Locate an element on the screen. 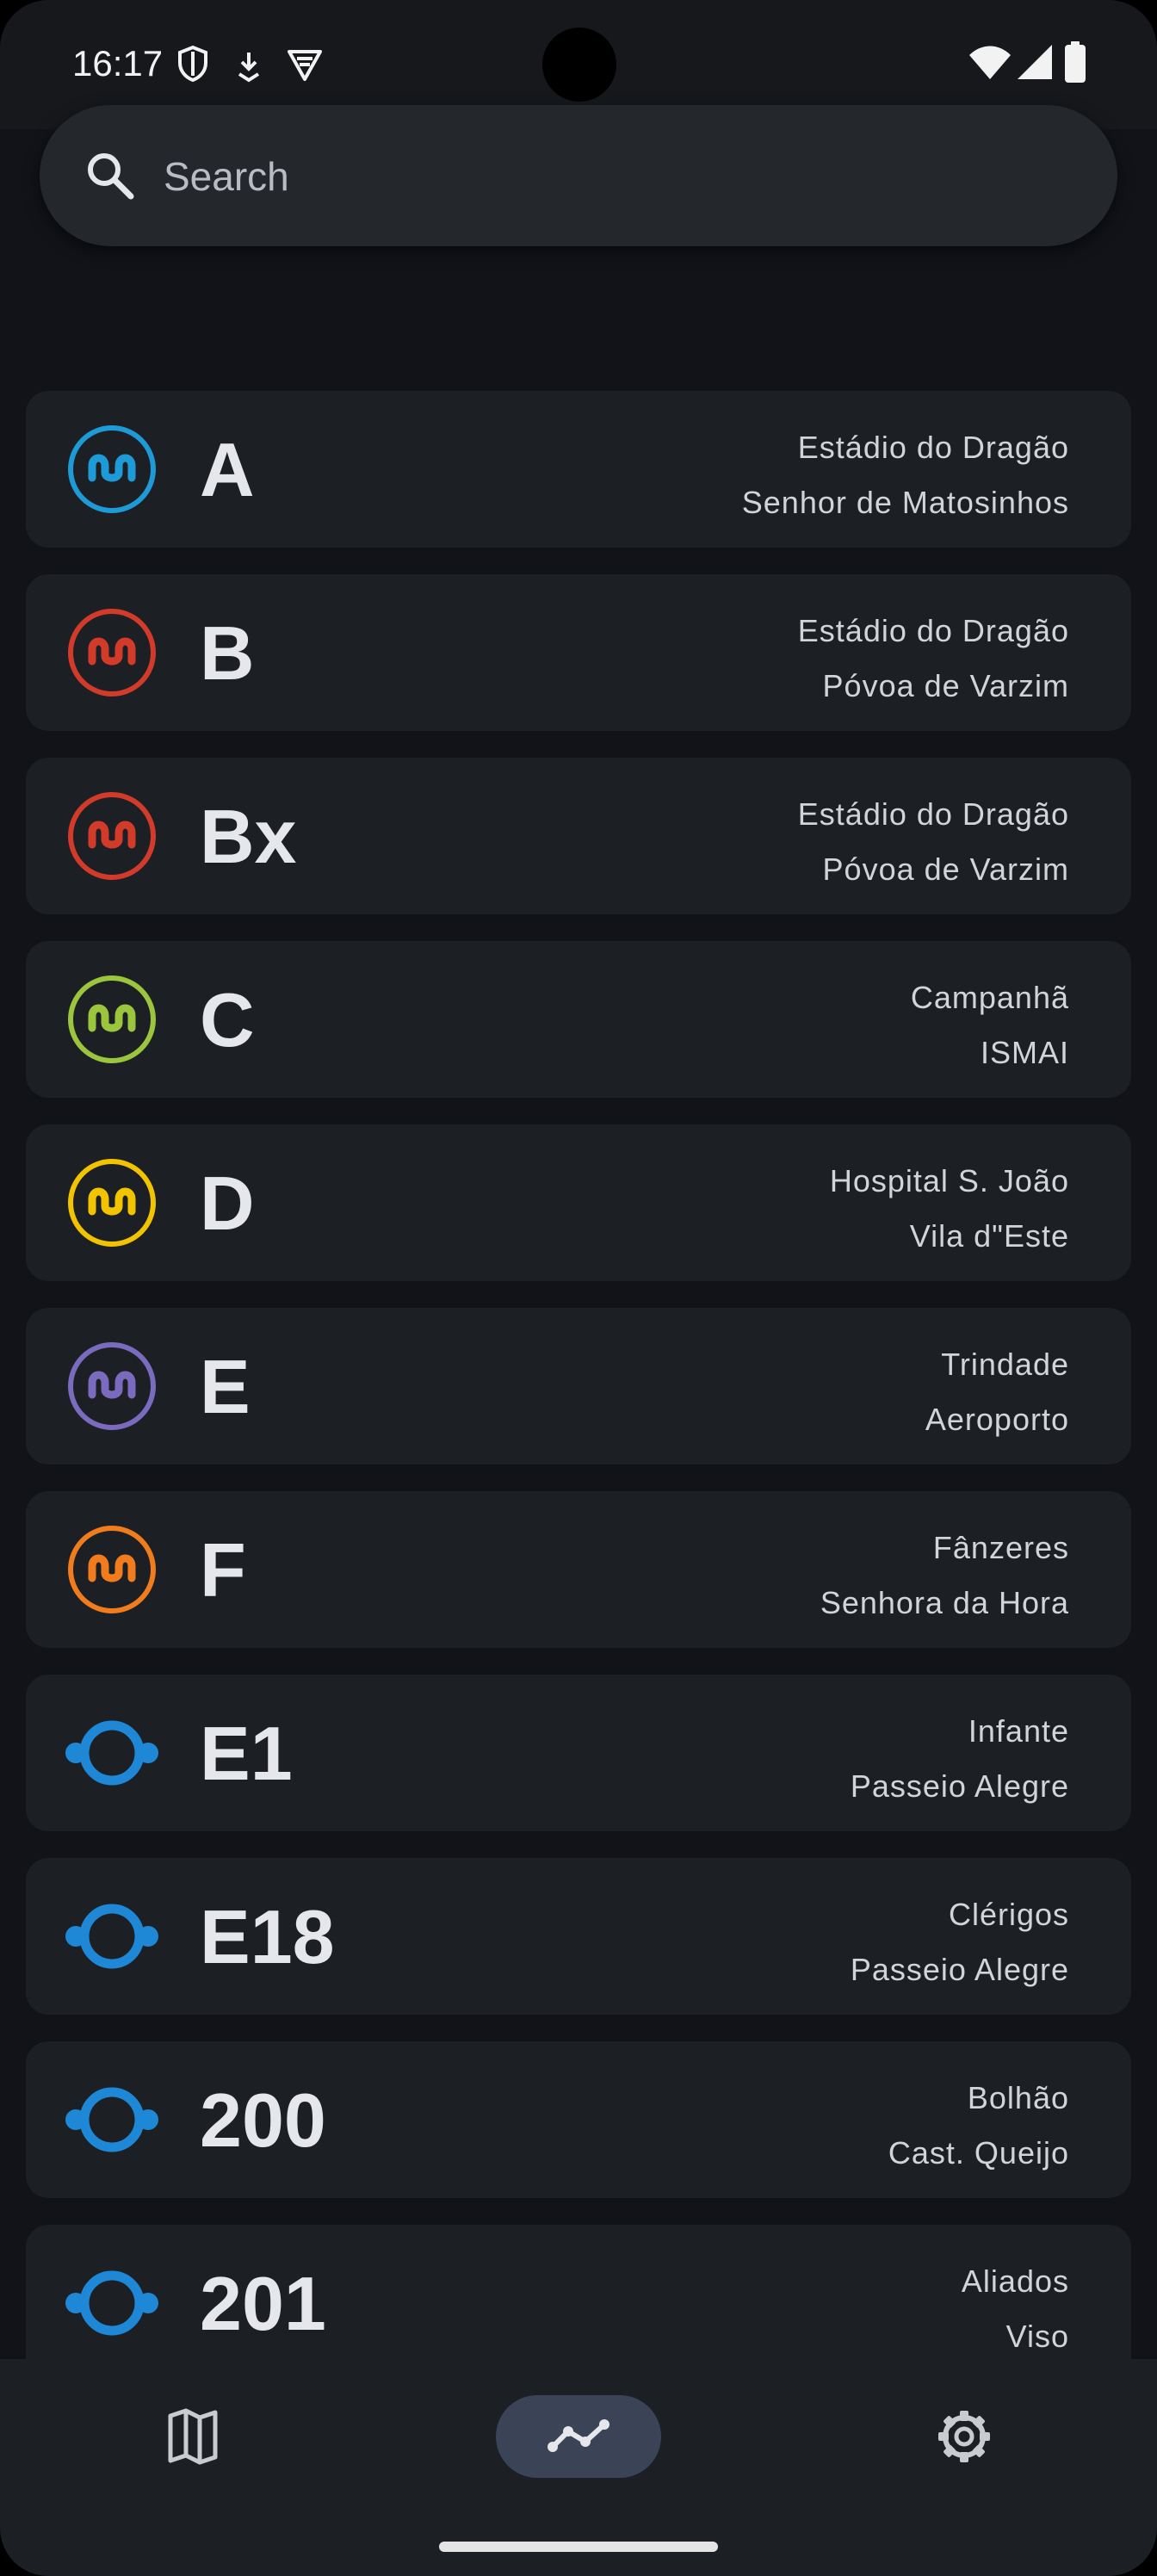 The width and height of the screenshot is (1157, 2576). line-terminals: Fânzeres Senhora da Hora is located at coordinates (945, 1575).